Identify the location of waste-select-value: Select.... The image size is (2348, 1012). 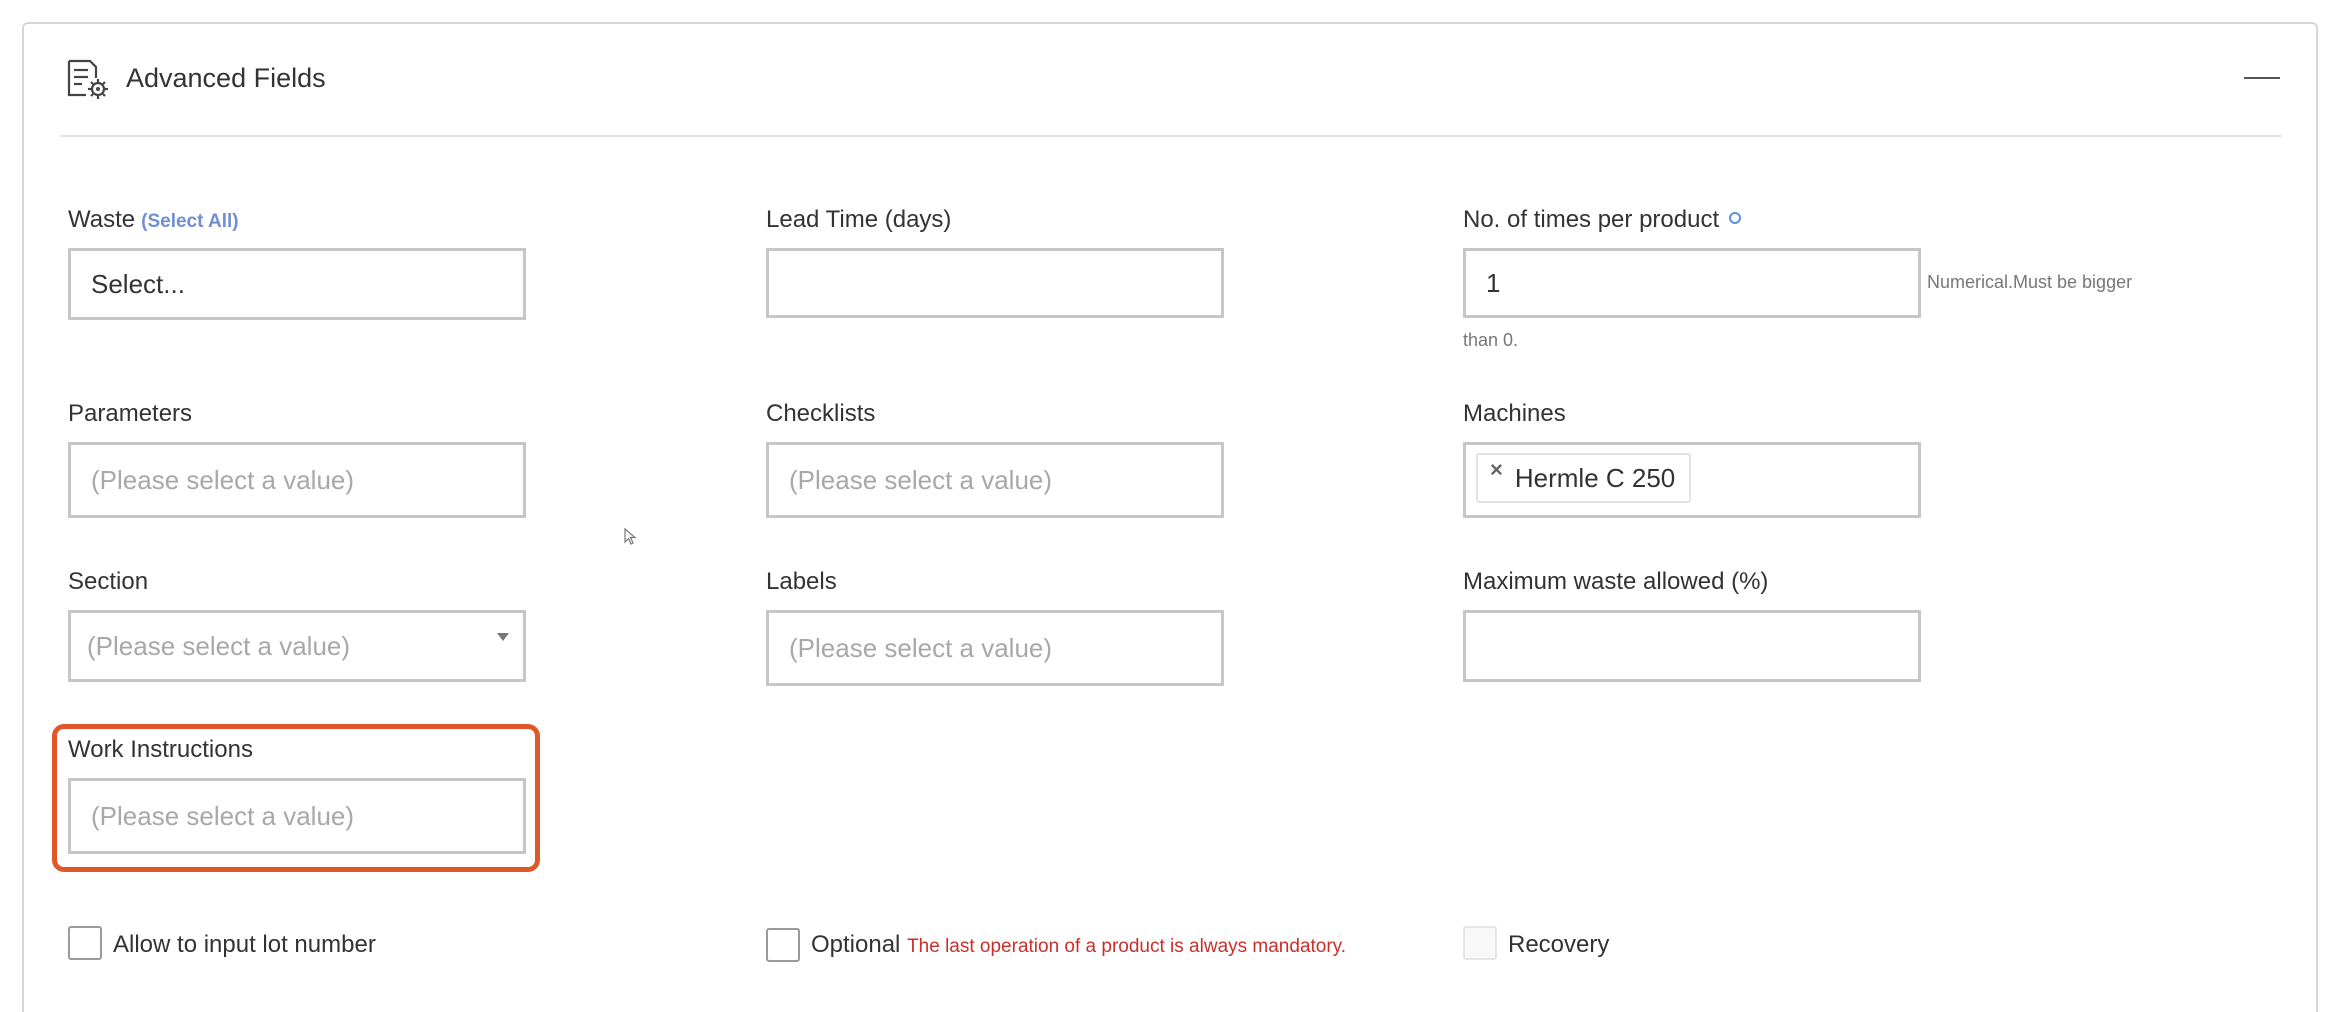
(138, 284).